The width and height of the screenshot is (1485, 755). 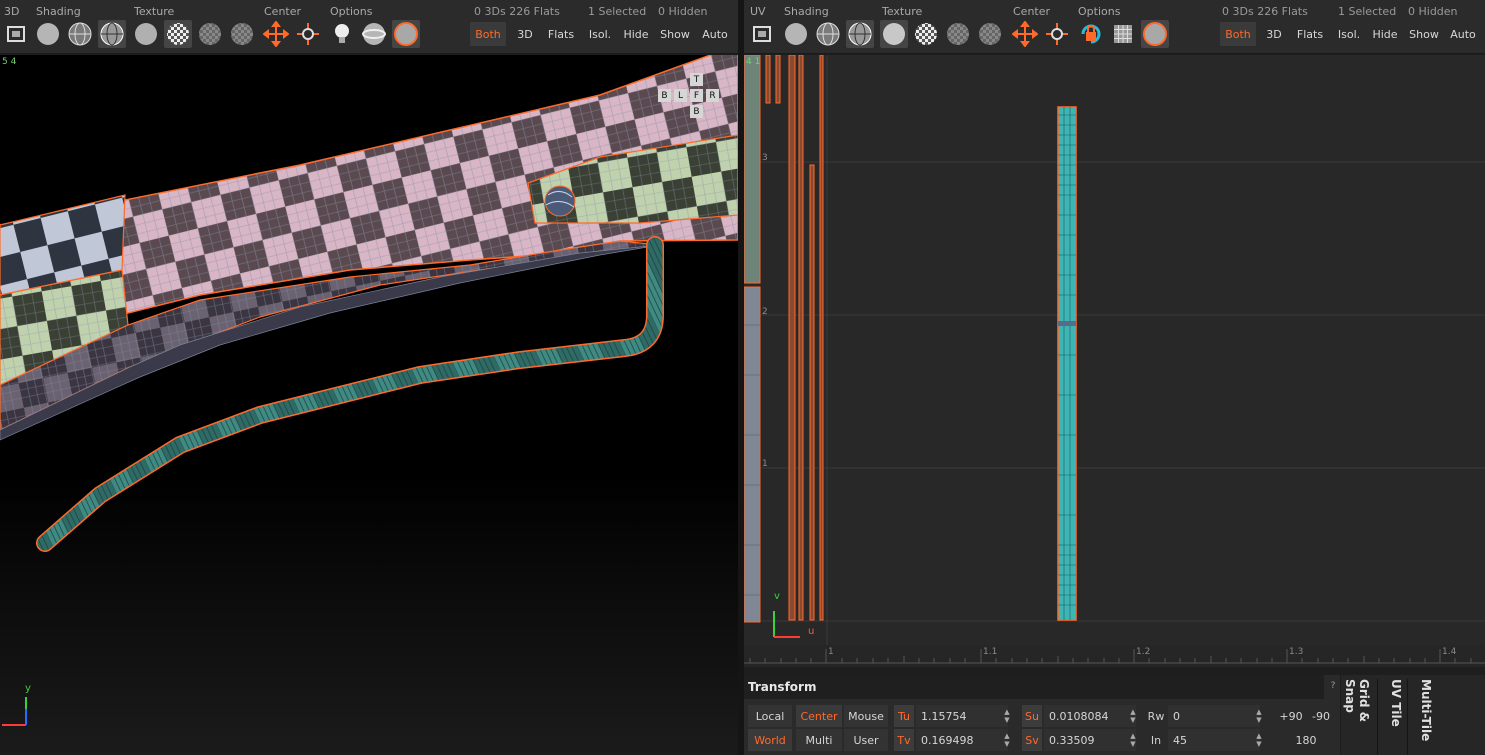 What do you see at coordinates (765, 158) in the screenshot?
I see `v-mark-3: 3` at bounding box center [765, 158].